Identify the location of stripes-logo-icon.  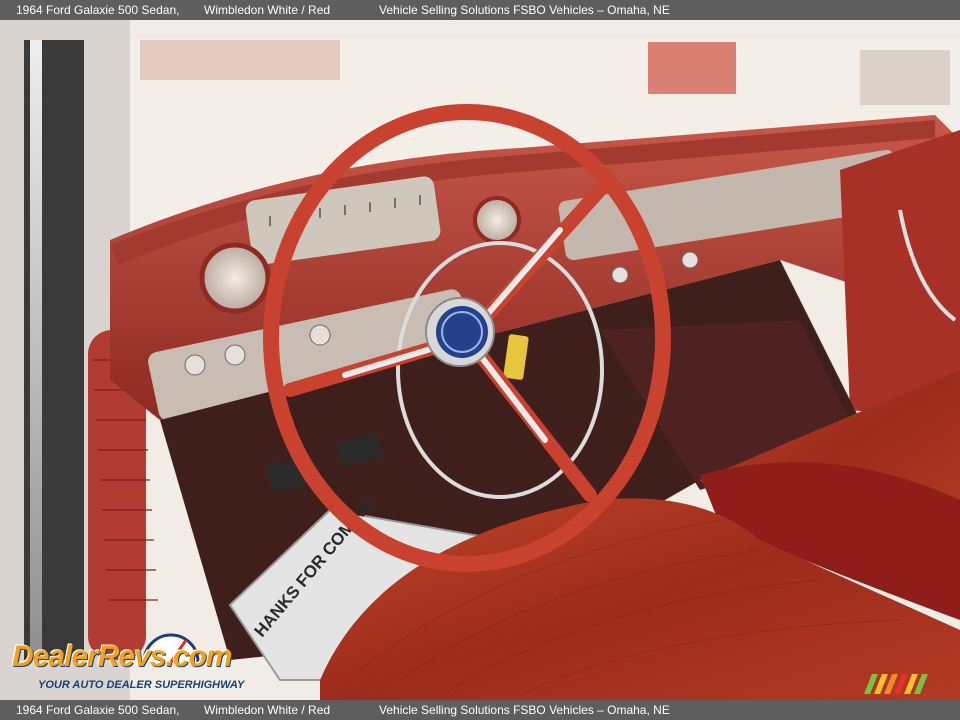
(896, 684).